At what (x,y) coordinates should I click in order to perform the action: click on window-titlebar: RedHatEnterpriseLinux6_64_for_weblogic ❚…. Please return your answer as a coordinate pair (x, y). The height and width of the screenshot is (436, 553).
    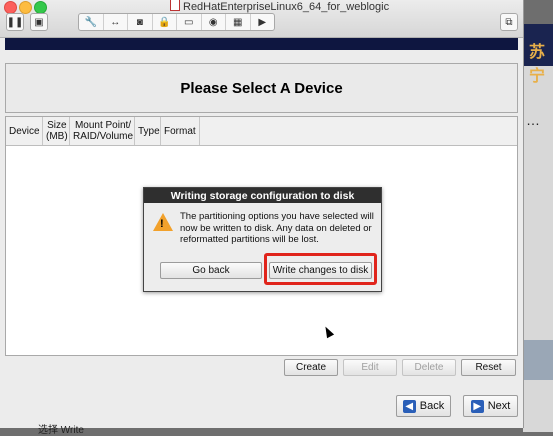
    Looking at the image, I should click on (261, 19).